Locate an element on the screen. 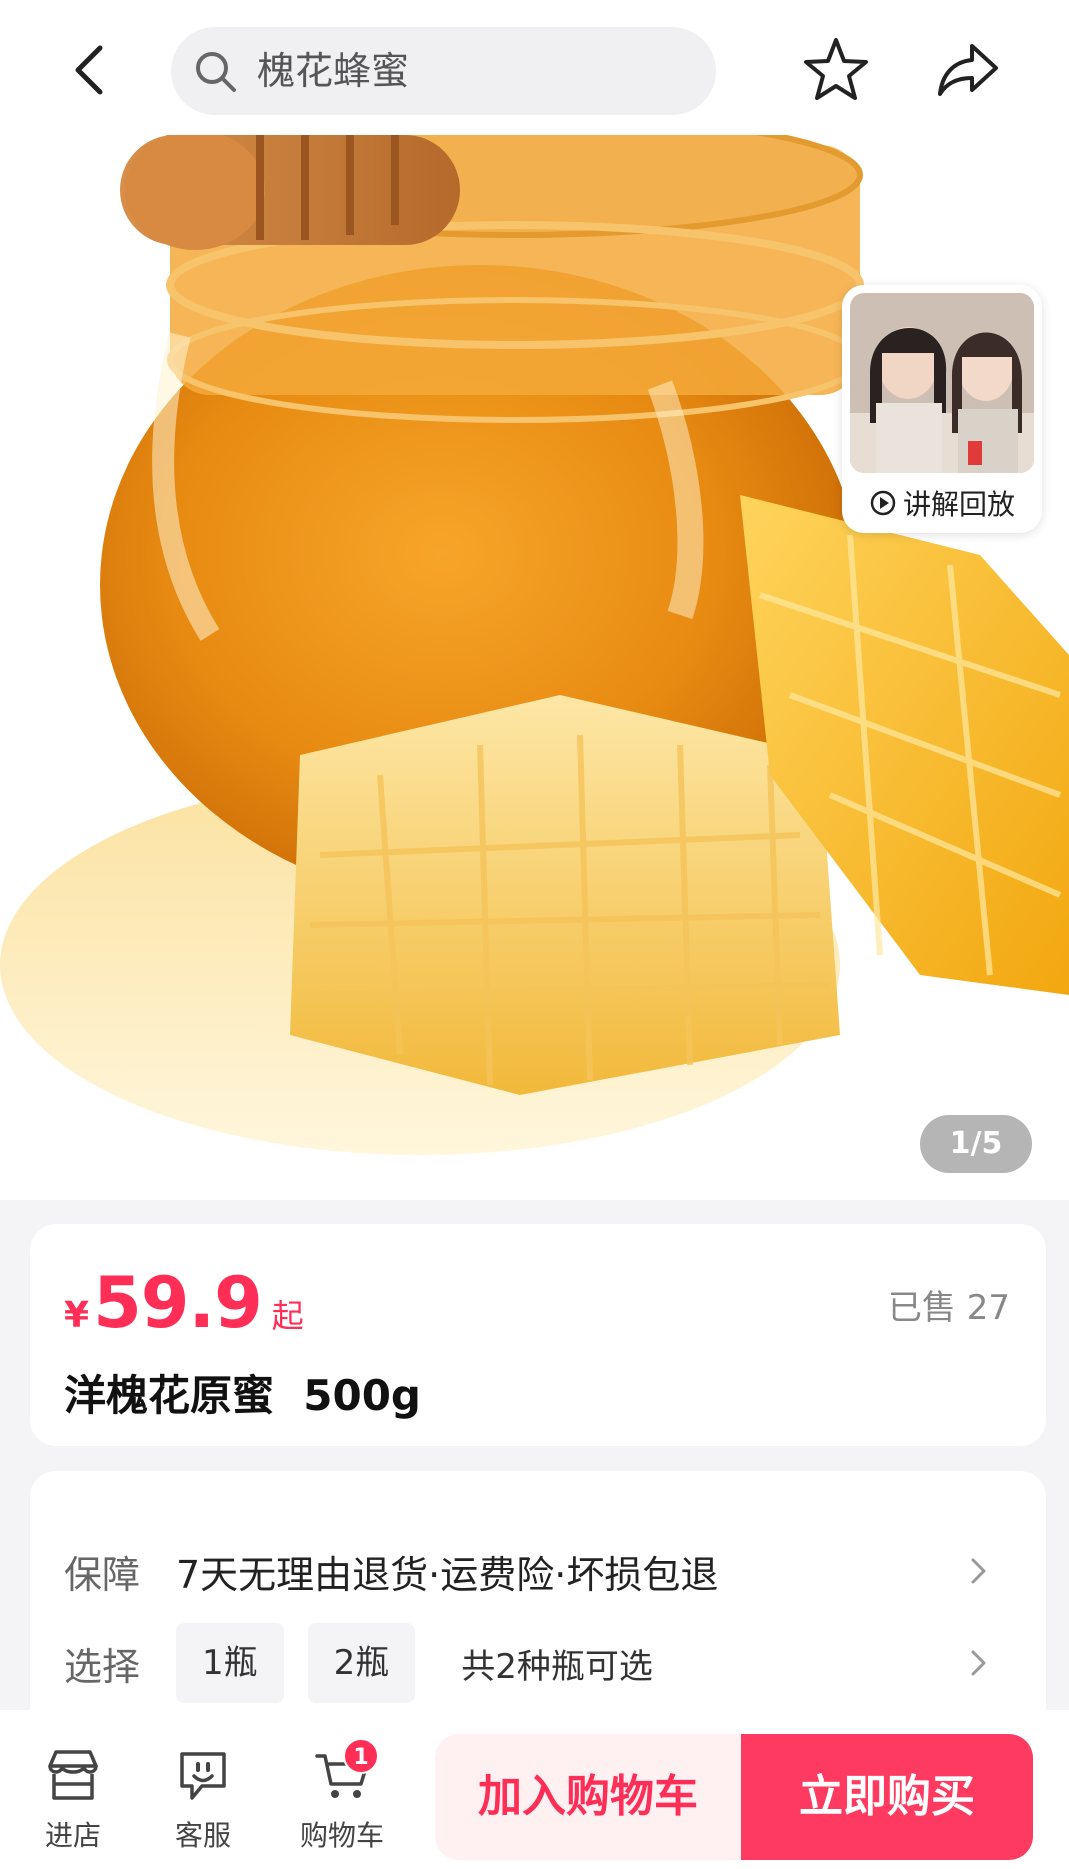 This screenshot has height=1869, width=1069. shop-label: 进店 is located at coordinates (72, 1835).